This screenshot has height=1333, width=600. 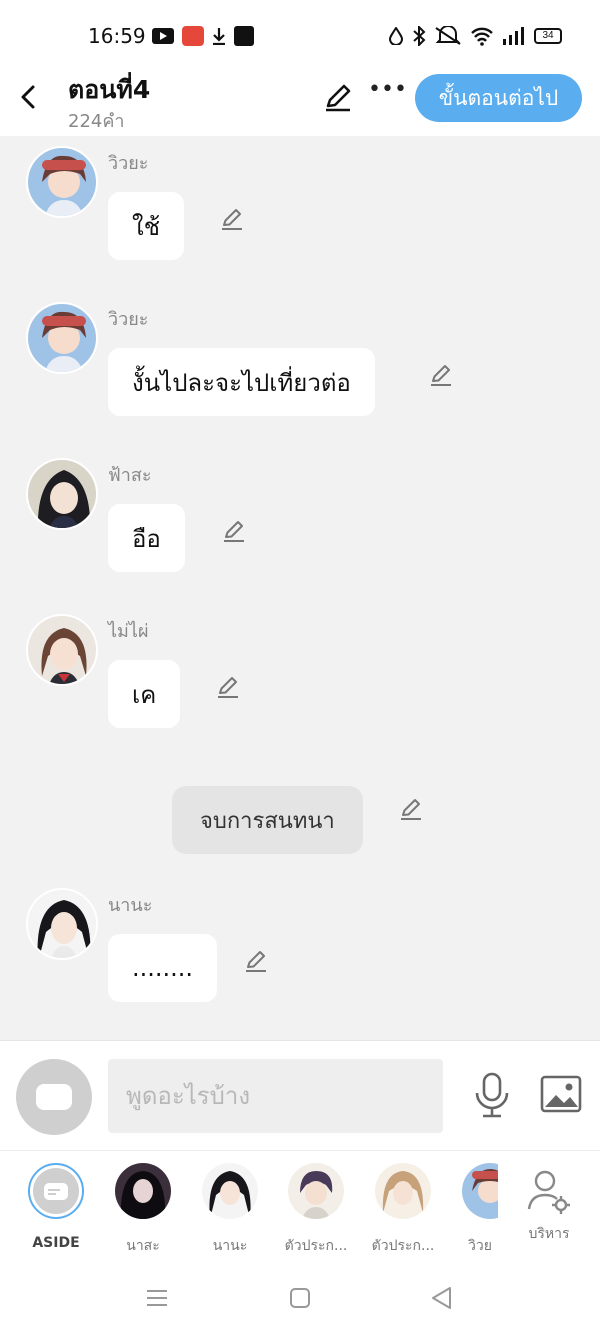 I want to click on speaker-name: ไม่ไผ่, so click(x=128, y=631).